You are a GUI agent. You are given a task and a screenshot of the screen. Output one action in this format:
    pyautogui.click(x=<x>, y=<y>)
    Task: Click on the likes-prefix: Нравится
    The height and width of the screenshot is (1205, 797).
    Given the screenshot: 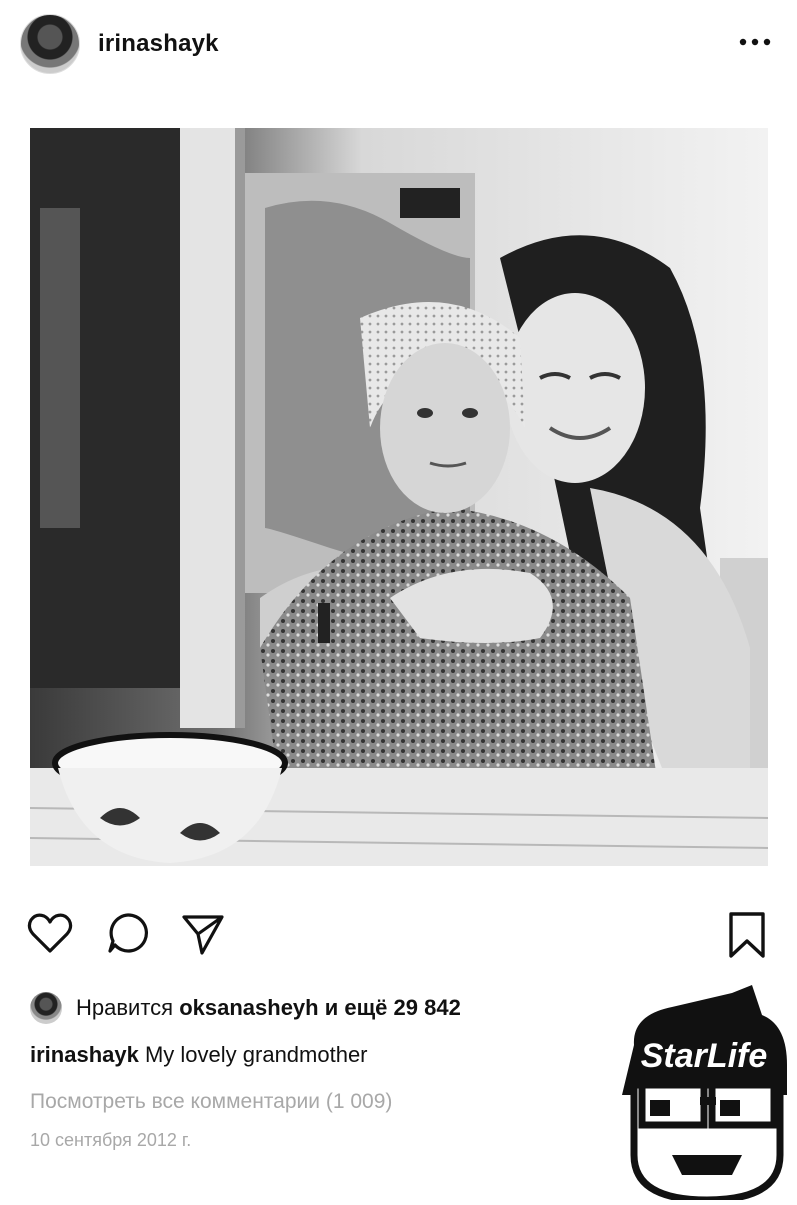 What is the action you would take?
    pyautogui.click(x=125, y=1007)
    